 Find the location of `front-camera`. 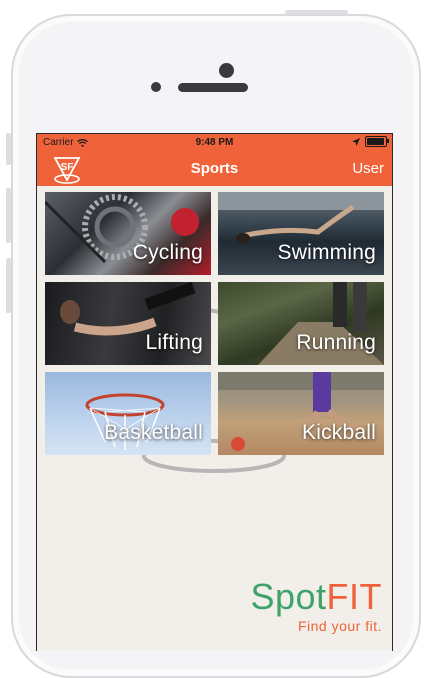

front-camera is located at coordinates (226, 70).